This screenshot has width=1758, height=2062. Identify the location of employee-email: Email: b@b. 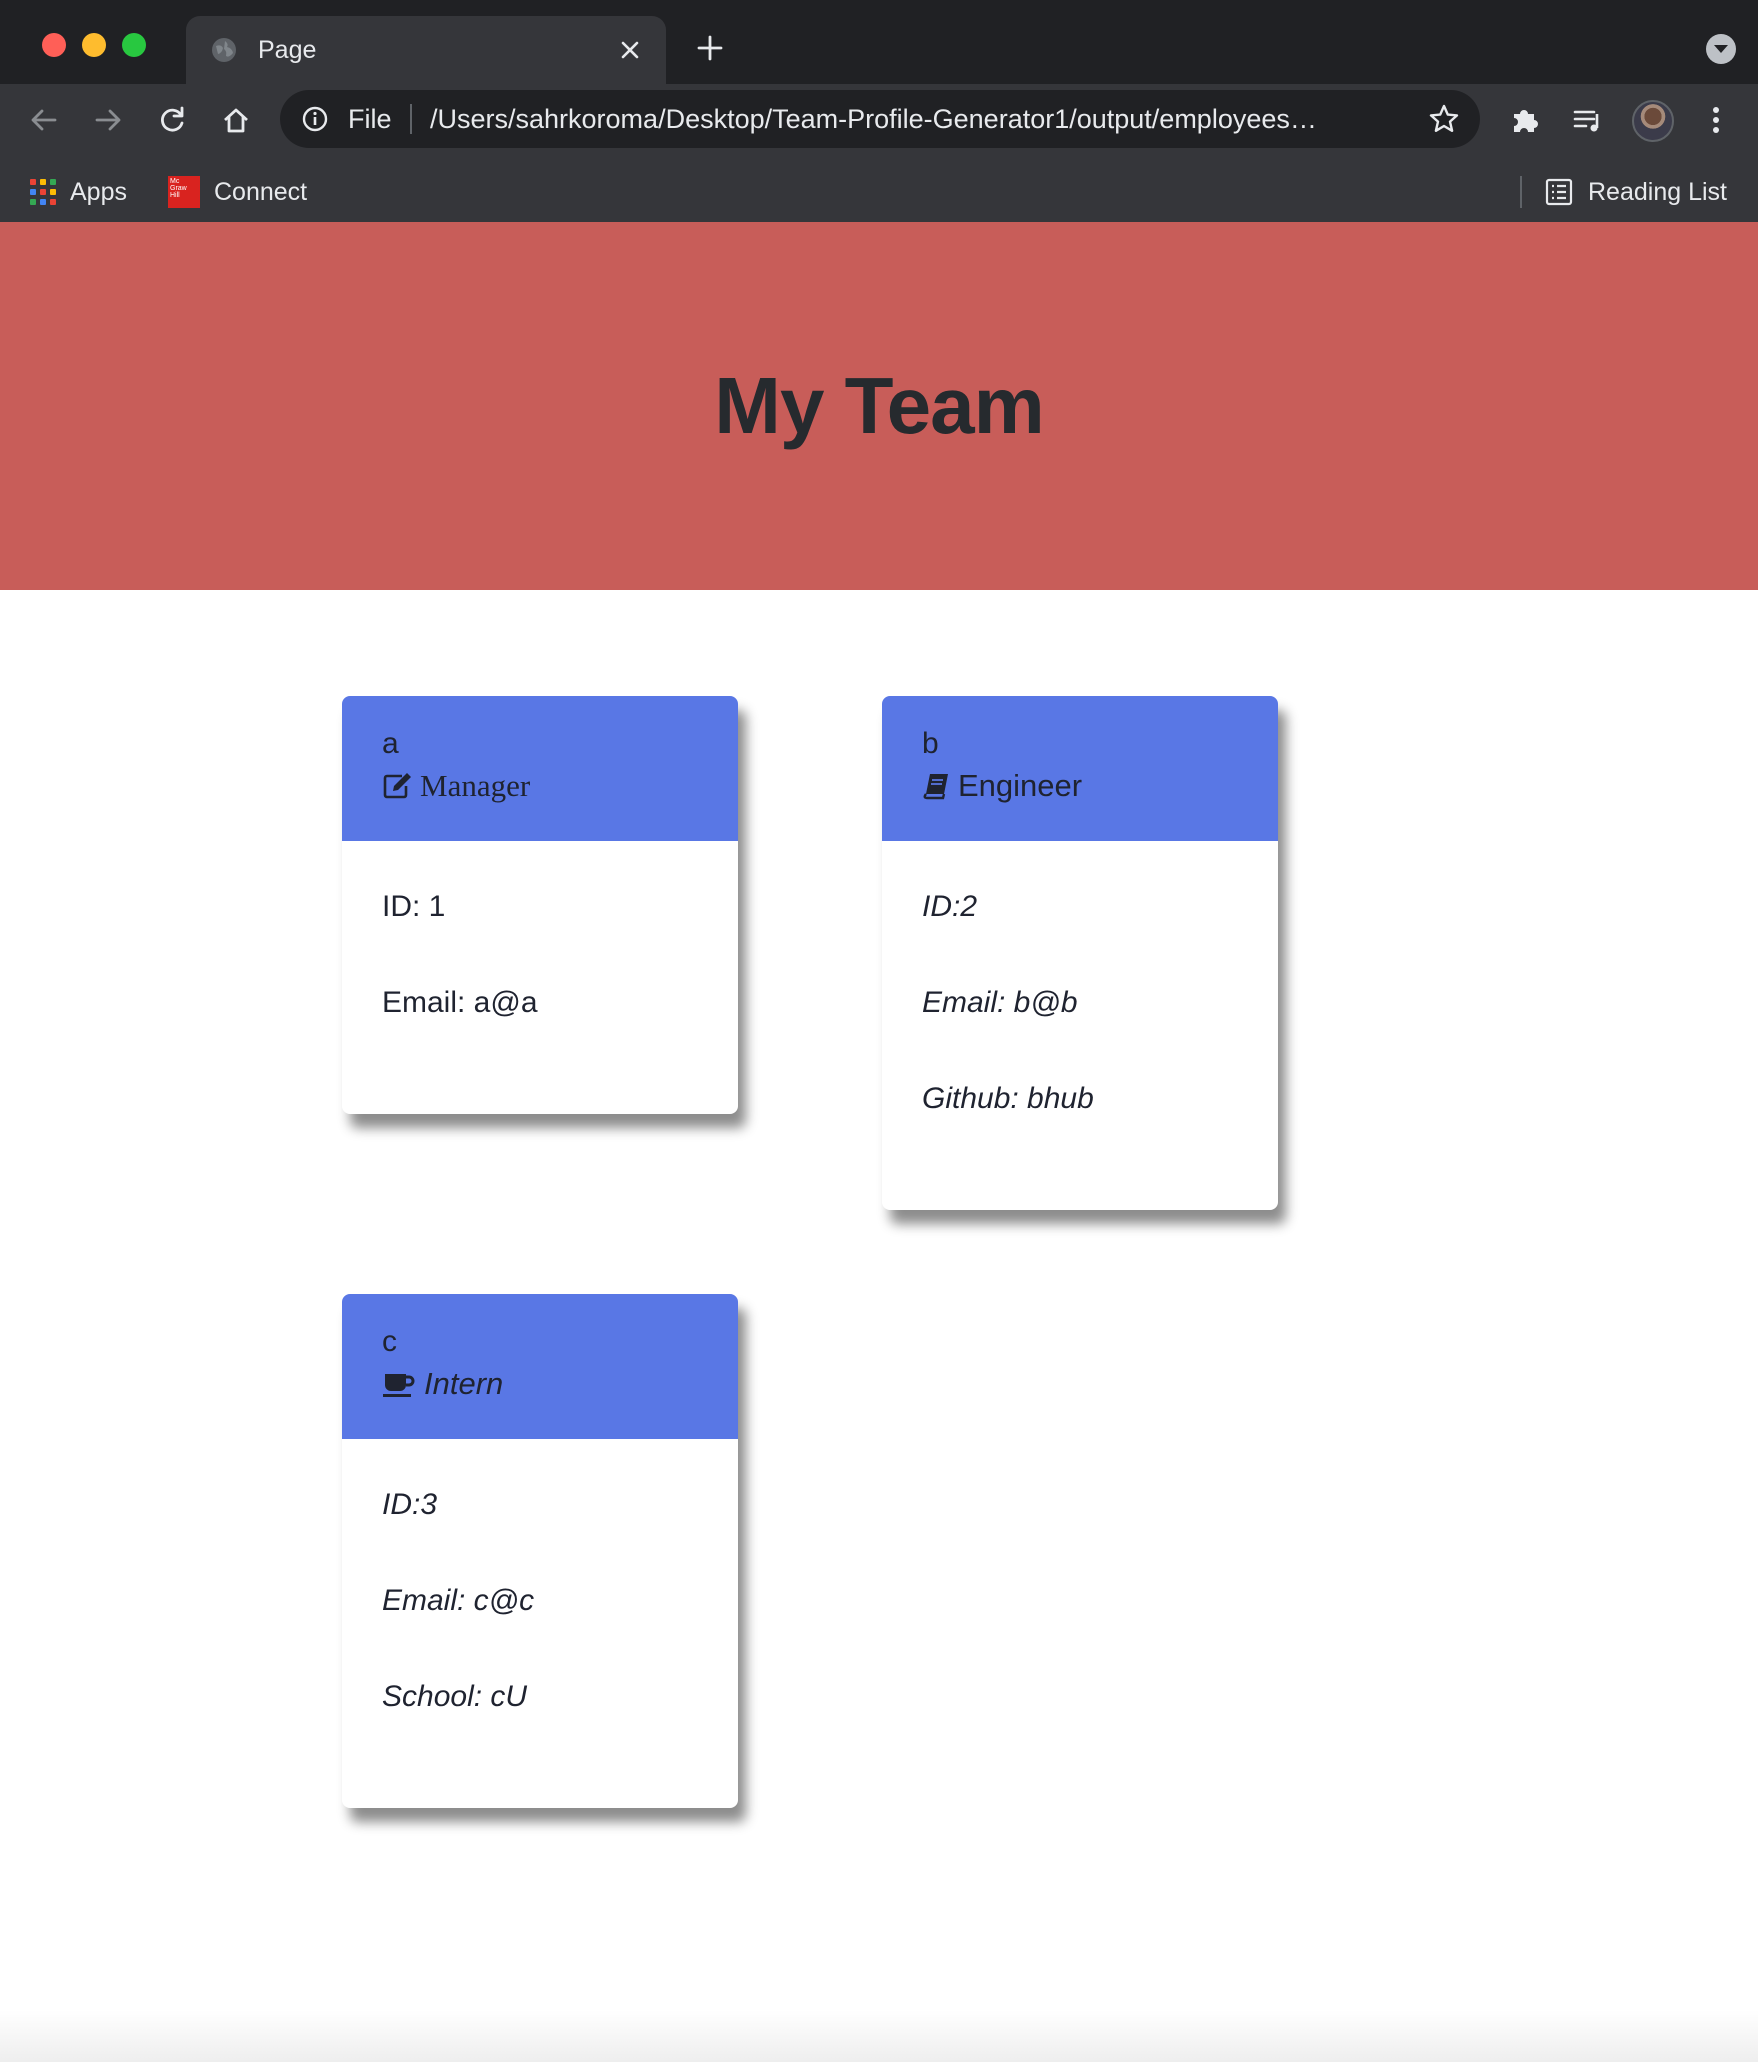
(1000, 1002).